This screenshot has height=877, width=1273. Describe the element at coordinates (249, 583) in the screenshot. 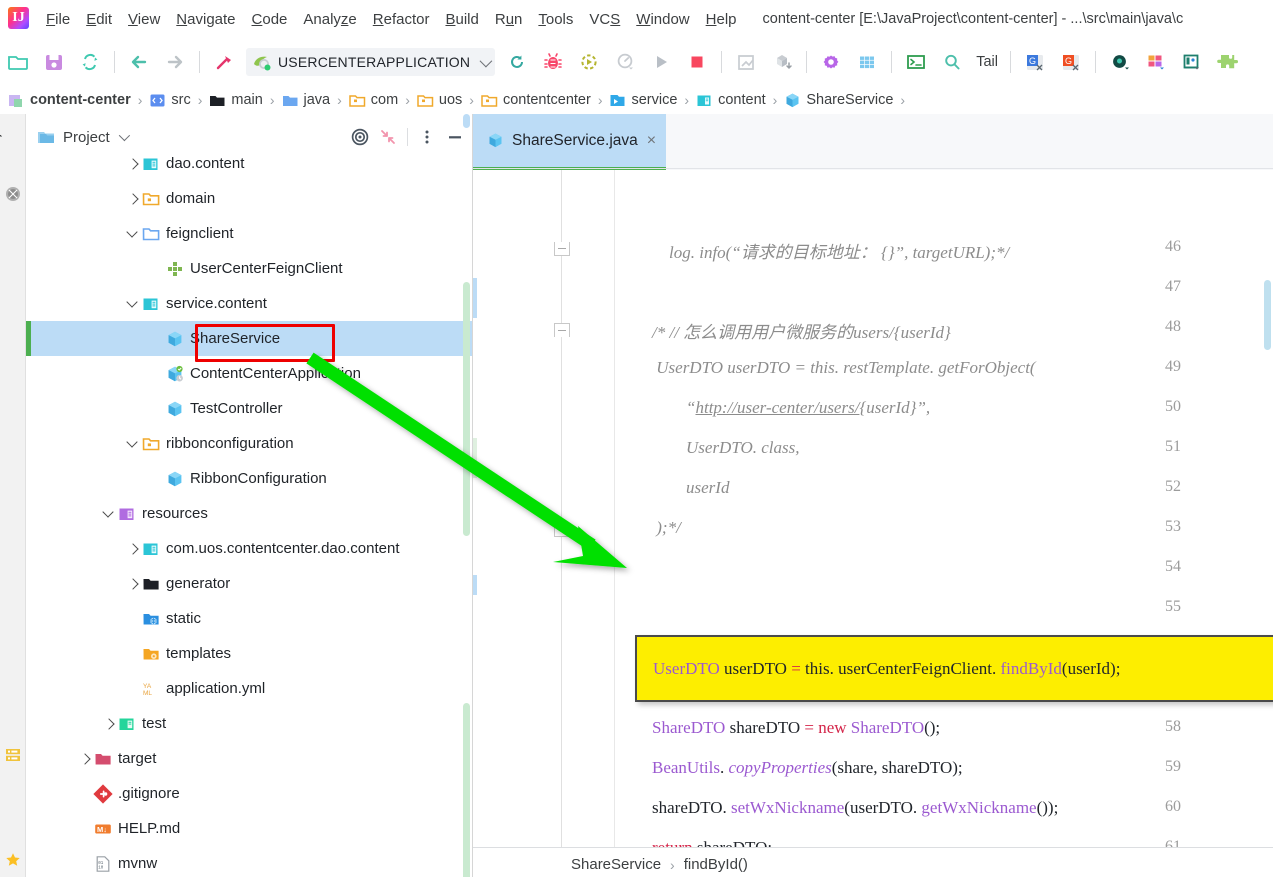

I see `tree-node-generator: generator` at that location.